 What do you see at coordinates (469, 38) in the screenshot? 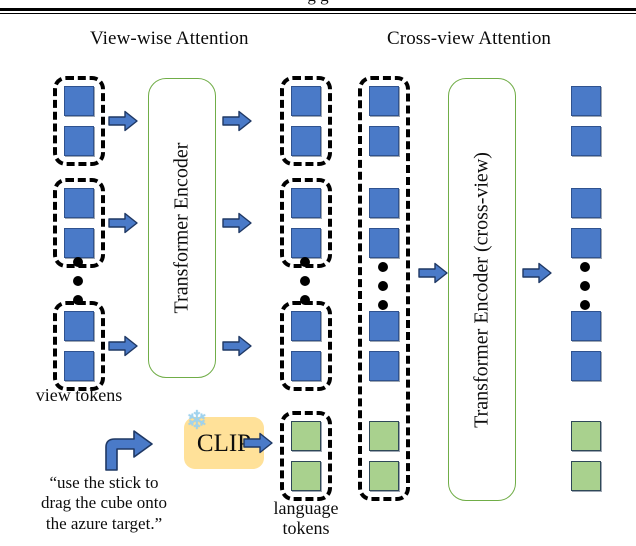
I see `section-title-cross-view: Cross-view Attention` at bounding box center [469, 38].